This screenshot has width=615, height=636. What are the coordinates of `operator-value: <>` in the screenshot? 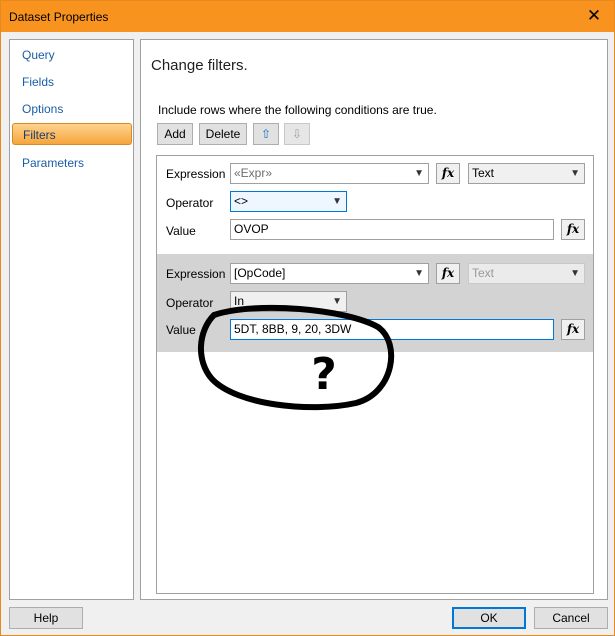 It's located at (241, 201).